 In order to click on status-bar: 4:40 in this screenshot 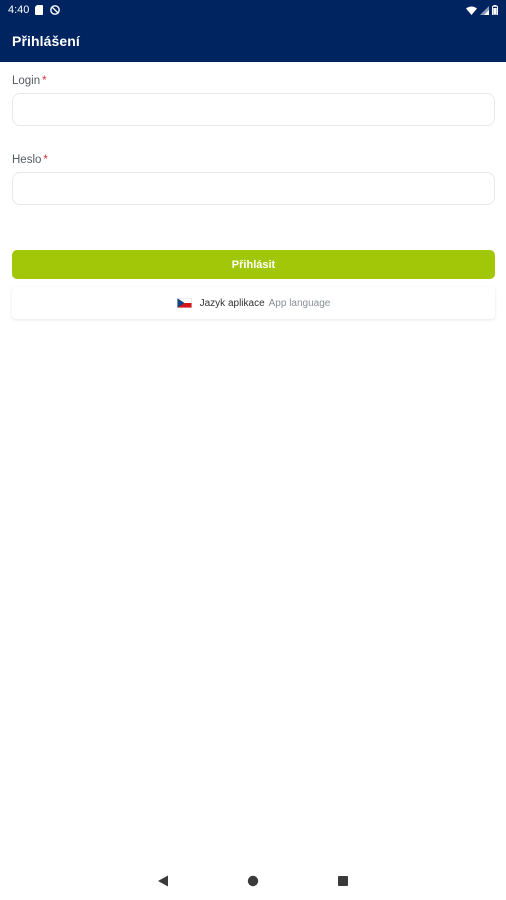, I will do `click(253, 10)`.